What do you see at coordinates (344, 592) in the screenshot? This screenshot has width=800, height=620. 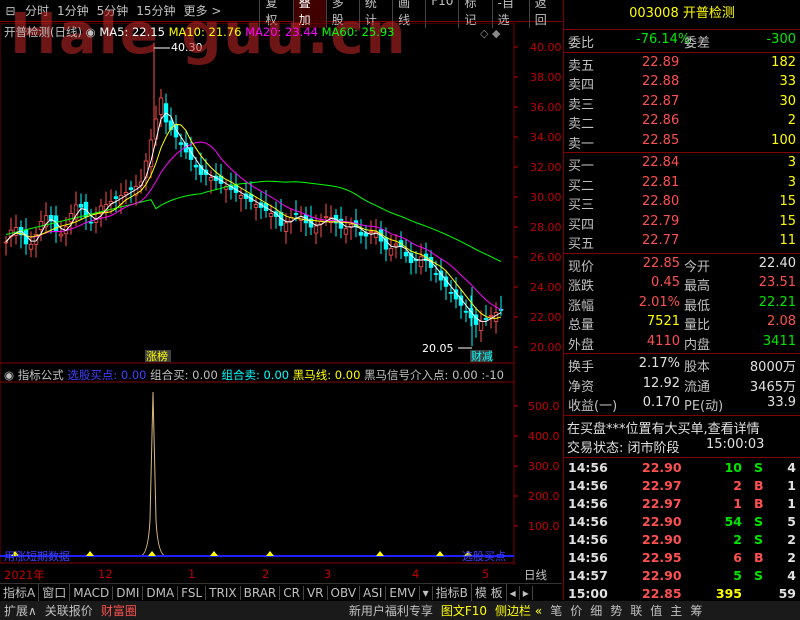 I see `tab-obv: OBV` at bounding box center [344, 592].